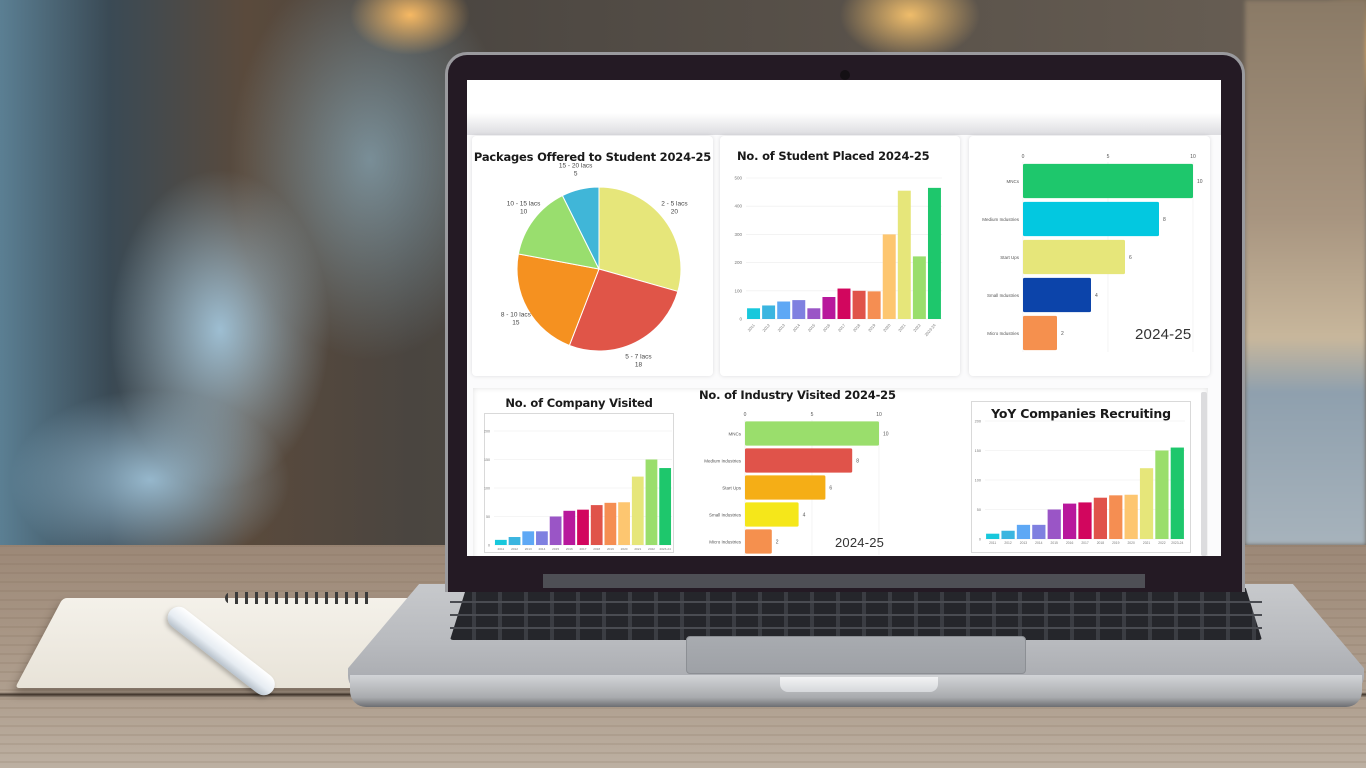  What do you see at coordinates (844, 107) in the screenshot?
I see `dashboard-header-band` at bounding box center [844, 107].